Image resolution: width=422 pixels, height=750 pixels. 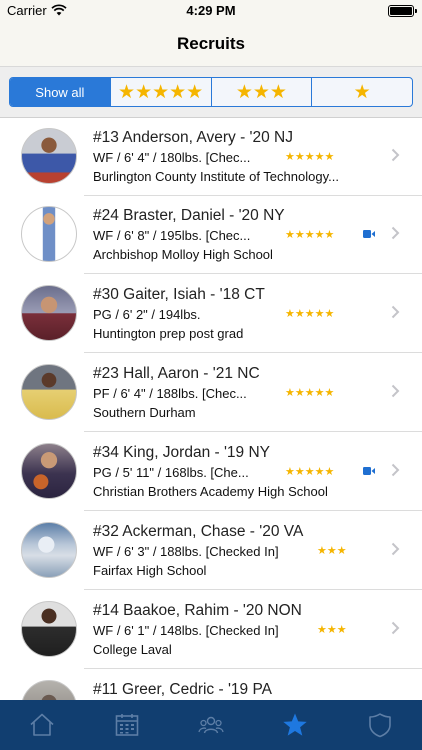 I want to click on tab-home, so click(x=42, y=725).